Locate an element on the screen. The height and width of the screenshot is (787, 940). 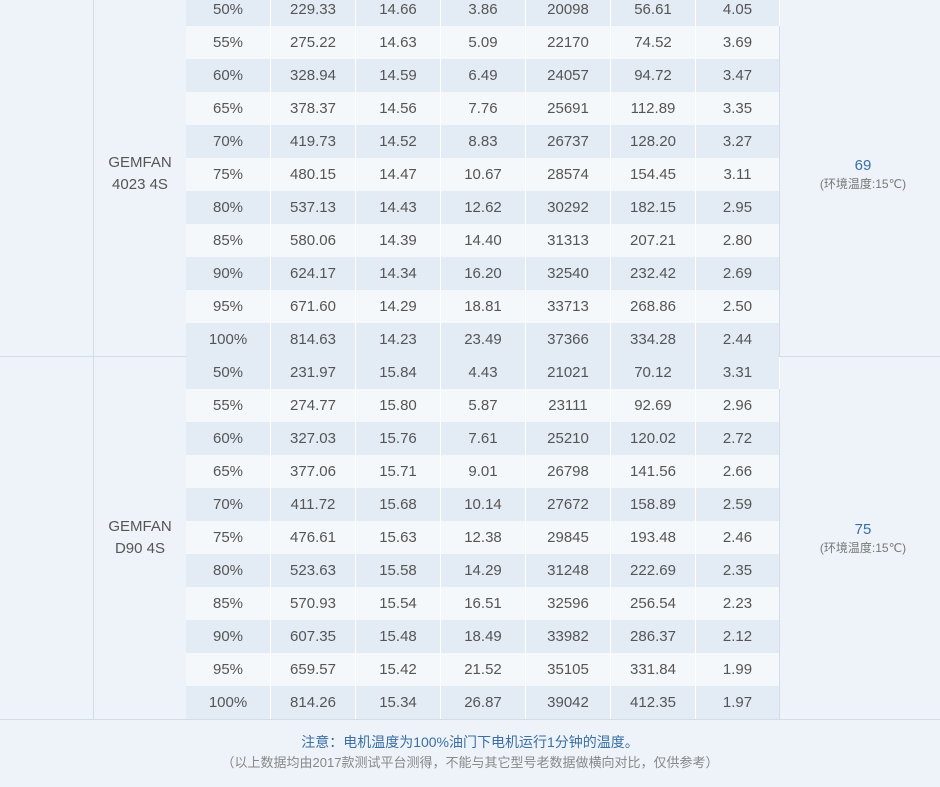
table-cell: 3.11 is located at coordinates (738, 174).